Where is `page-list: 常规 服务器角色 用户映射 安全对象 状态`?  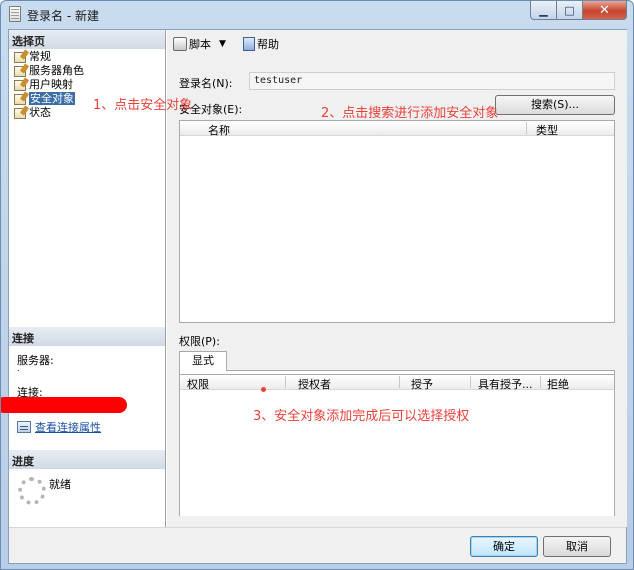 page-list: 常规 服务器角色 用户映射 安全对象 状态 is located at coordinates (48, 85).